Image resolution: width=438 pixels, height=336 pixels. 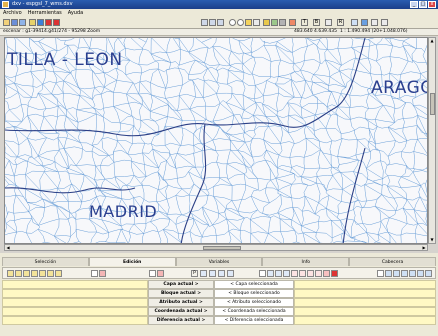 I want to click on header-add-icon, so click(x=404, y=273).